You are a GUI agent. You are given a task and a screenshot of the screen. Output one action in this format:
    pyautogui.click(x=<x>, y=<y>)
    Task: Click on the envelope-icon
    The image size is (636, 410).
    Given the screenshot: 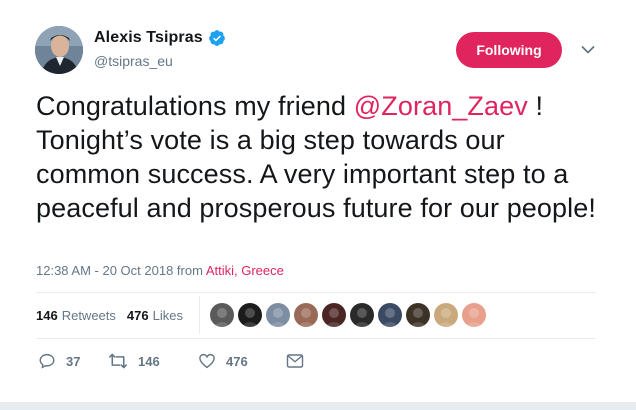 What is the action you would take?
    pyautogui.click(x=295, y=361)
    